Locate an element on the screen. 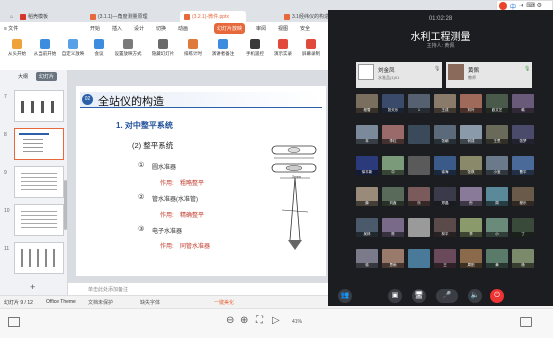  microphone-icon: 🎤 is located at coordinates (447, 296).